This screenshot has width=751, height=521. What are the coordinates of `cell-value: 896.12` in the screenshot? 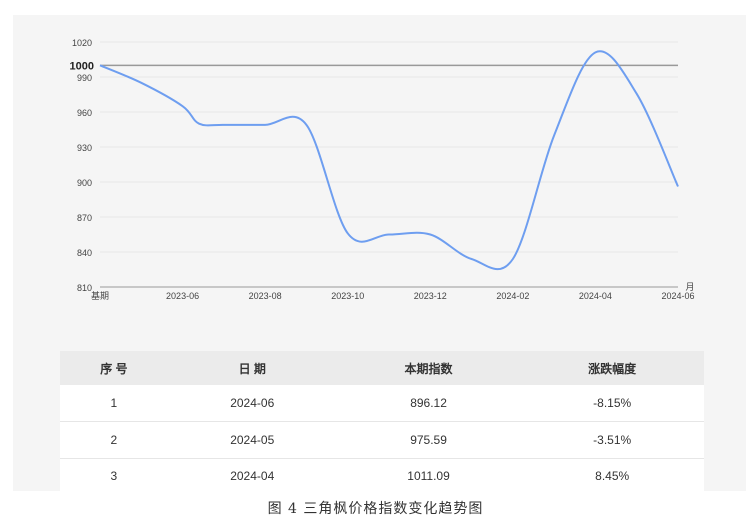 It's located at (428, 403).